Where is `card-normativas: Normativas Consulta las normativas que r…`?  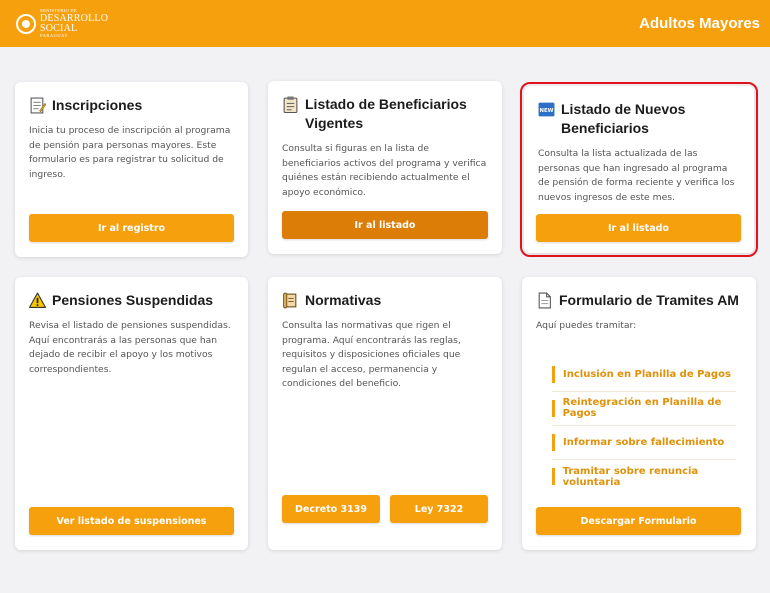
card-normativas: Normativas Consulta las normativas que r… is located at coordinates (385, 413).